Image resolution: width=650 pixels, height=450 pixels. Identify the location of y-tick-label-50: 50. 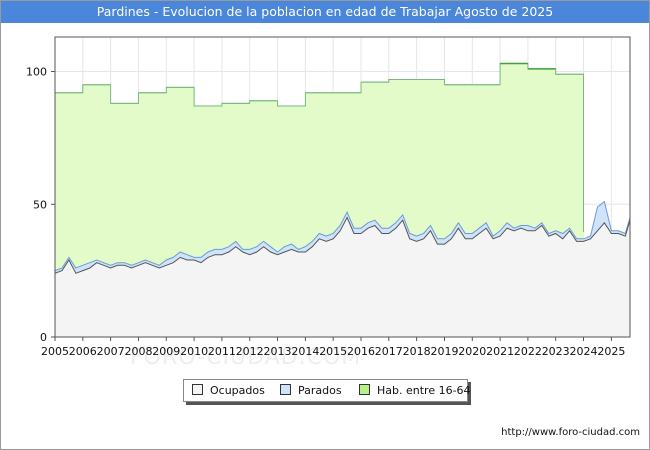
(40, 204).